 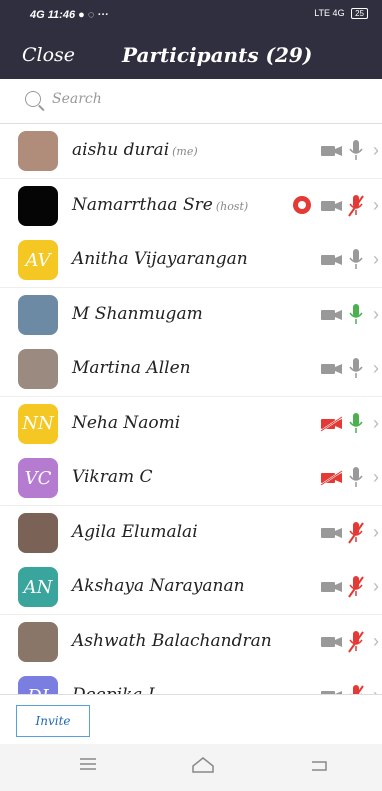 I want to click on participant-name: Akshaya Narayanan, so click(x=158, y=586).